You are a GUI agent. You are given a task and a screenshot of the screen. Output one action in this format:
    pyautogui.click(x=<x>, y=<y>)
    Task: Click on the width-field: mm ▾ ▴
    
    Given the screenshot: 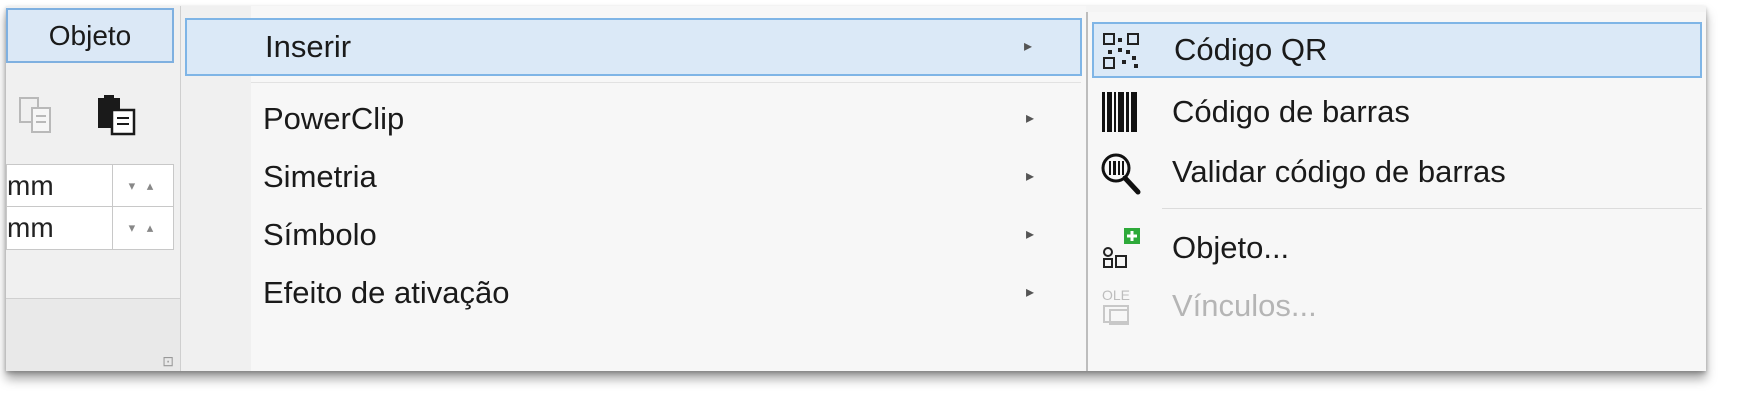 What is the action you would take?
    pyautogui.click(x=90, y=186)
    